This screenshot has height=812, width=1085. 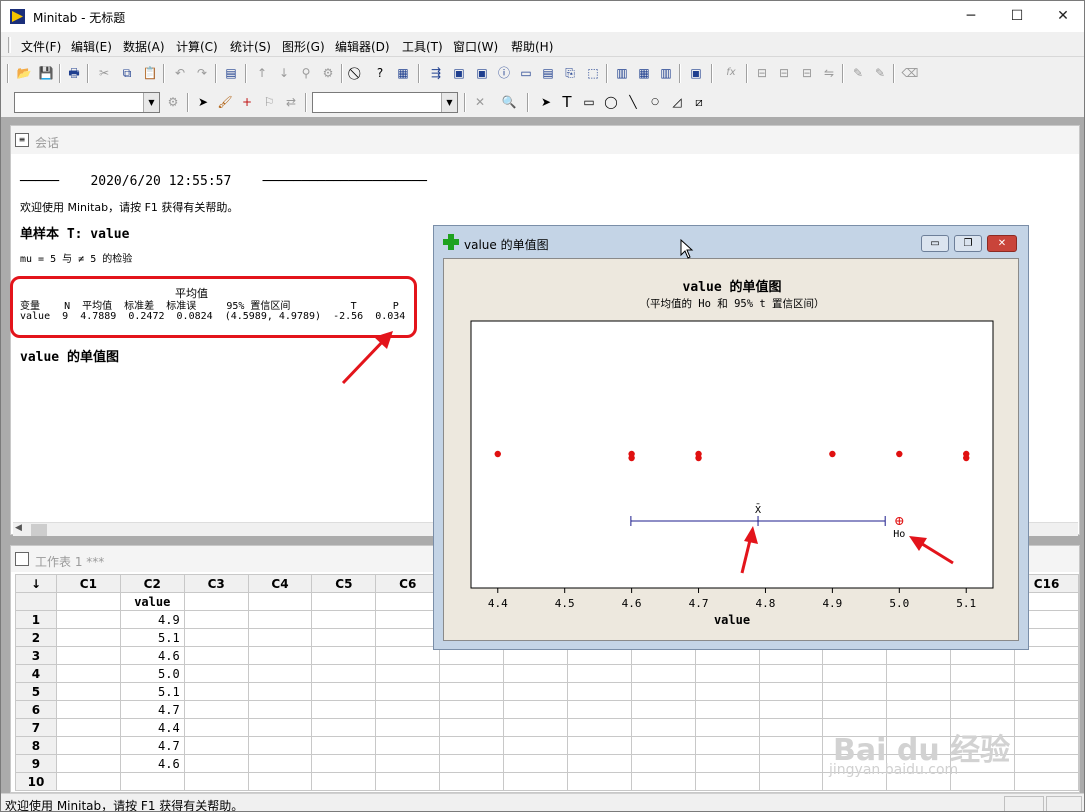 I want to click on report-pad-icon: ▤, so click(x=548, y=73).